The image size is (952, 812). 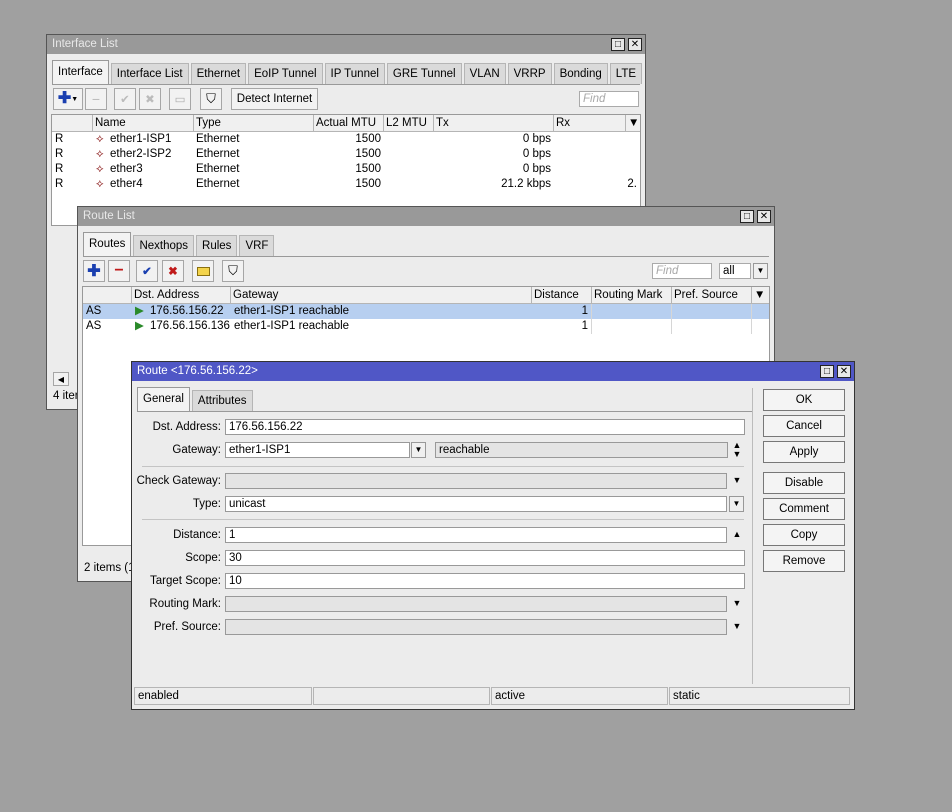 What do you see at coordinates (126, 184) in the screenshot?
I see `row-name: ether4` at bounding box center [126, 184].